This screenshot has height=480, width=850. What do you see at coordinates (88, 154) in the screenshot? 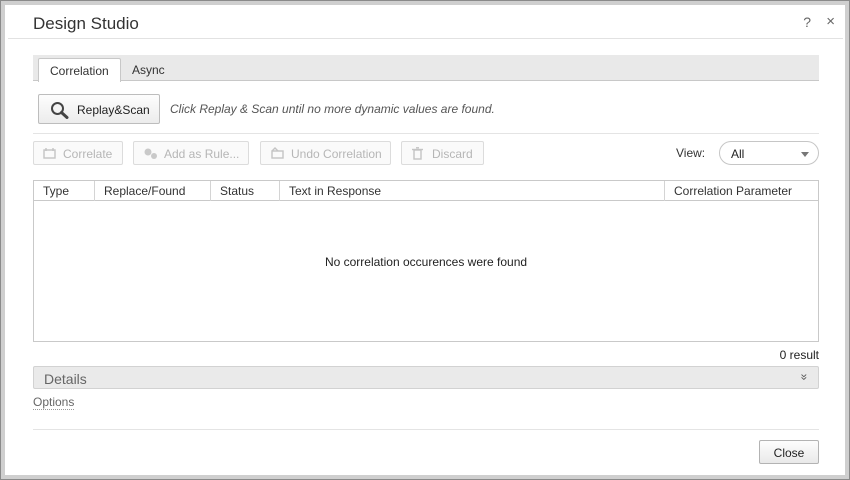
I see `correlate-label: Correlate` at bounding box center [88, 154].